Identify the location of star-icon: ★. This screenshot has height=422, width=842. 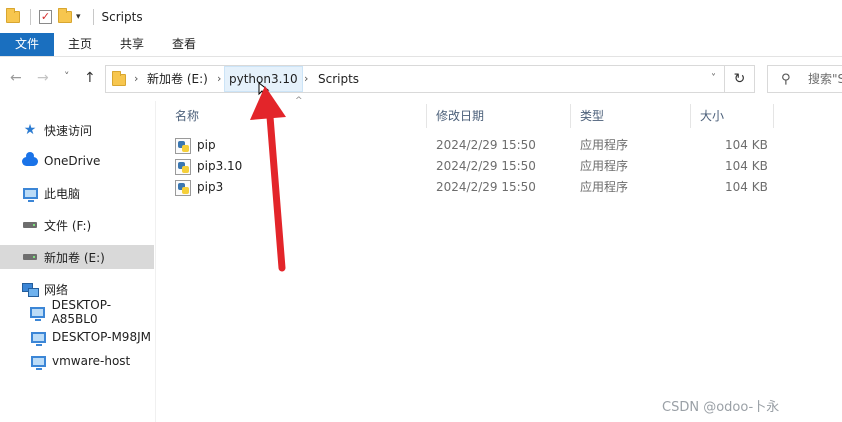
(30, 130).